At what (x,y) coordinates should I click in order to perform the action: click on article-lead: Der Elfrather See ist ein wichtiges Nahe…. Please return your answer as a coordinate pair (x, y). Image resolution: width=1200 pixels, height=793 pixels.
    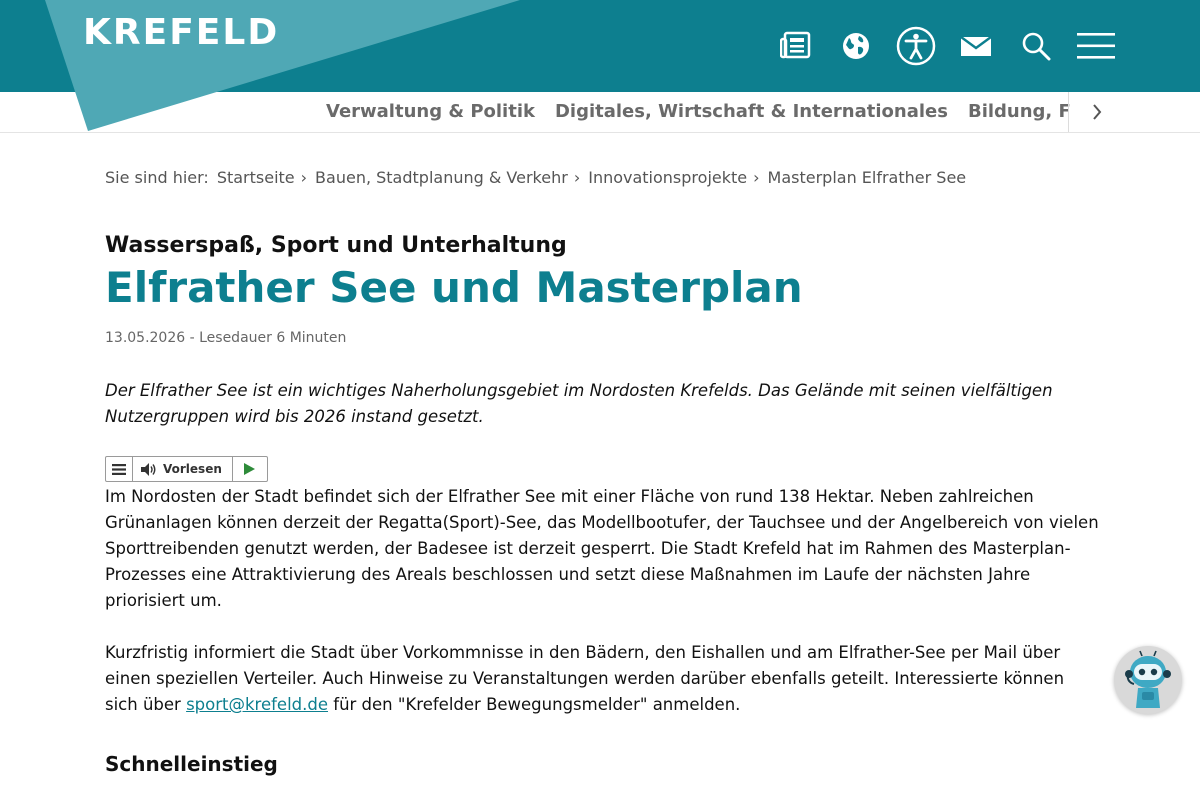
    Looking at the image, I should click on (579, 404).